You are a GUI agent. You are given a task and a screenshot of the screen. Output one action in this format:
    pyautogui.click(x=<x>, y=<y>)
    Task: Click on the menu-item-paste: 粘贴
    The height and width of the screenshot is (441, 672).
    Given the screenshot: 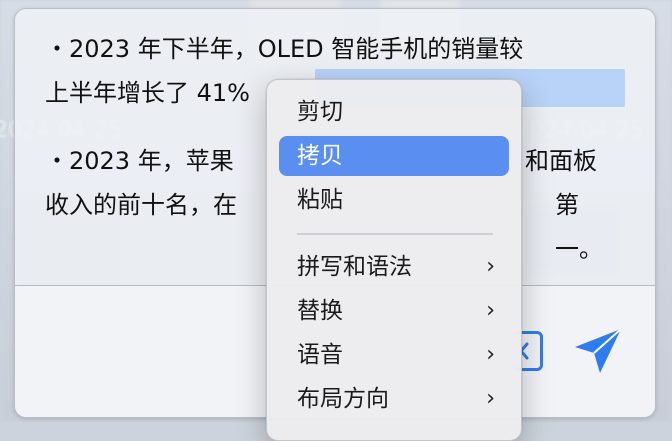 What is the action you would take?
    pyautogui.click(x=394, y=200)
    